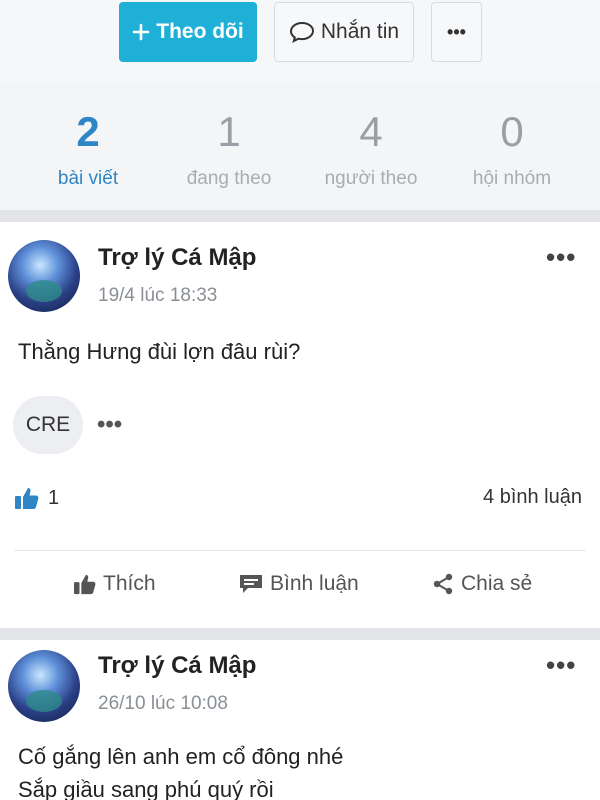 Image resolution: width=600 pixels, height=800 pixels. What do you see at coordinates (512, 131) in the screenshot?
I see `stat-groups-value: 0` at bounding box center [512, 131].